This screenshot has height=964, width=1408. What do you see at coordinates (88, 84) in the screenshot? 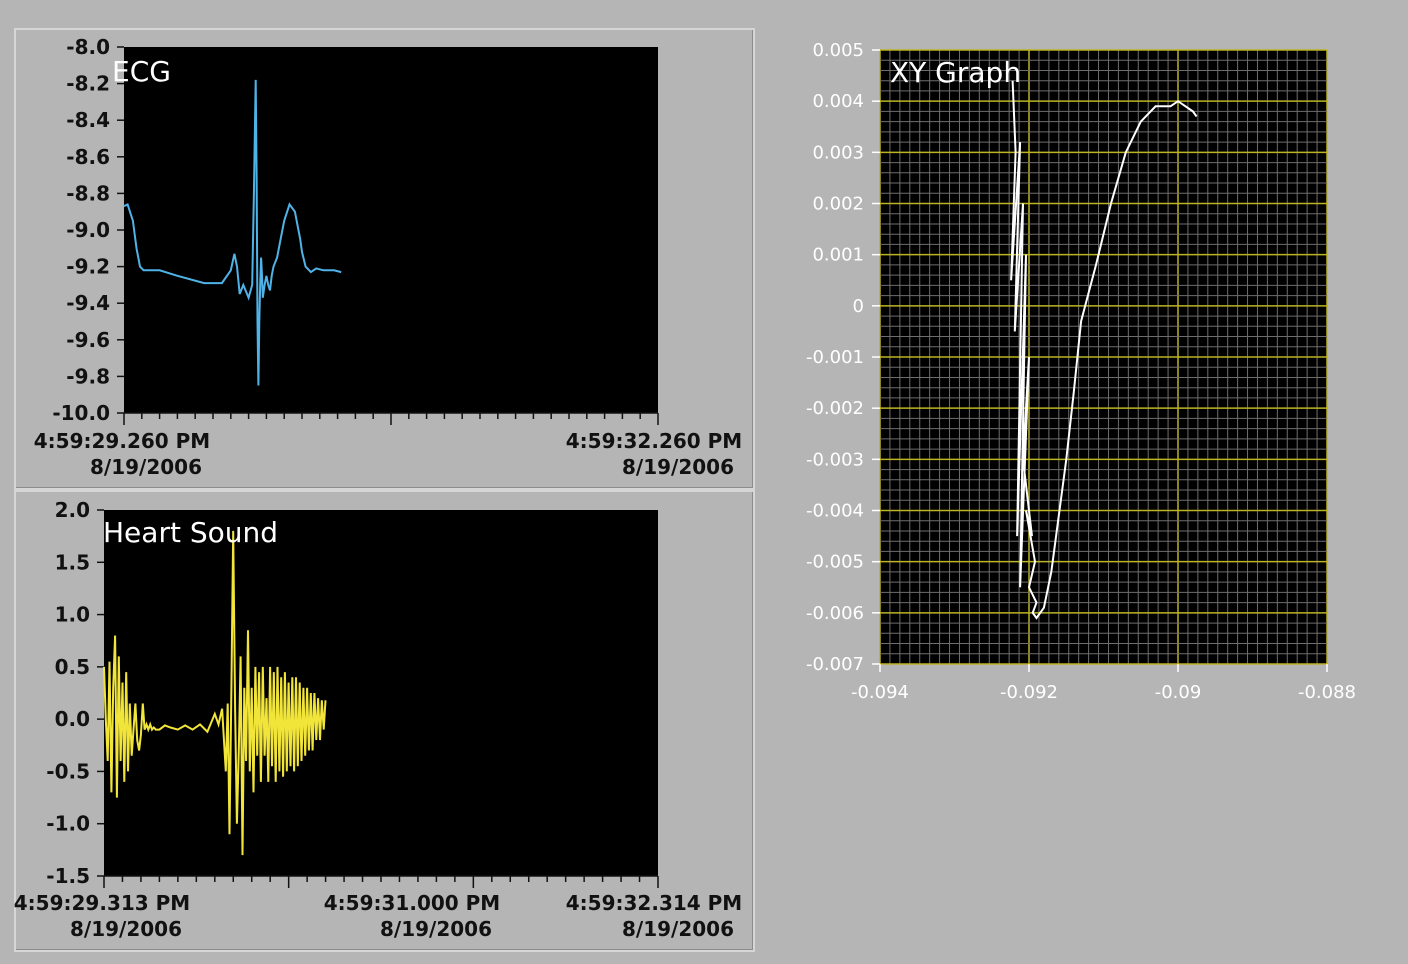
I see `ecg-y-tick-label: -8.2` at bounding box center [88, 84].